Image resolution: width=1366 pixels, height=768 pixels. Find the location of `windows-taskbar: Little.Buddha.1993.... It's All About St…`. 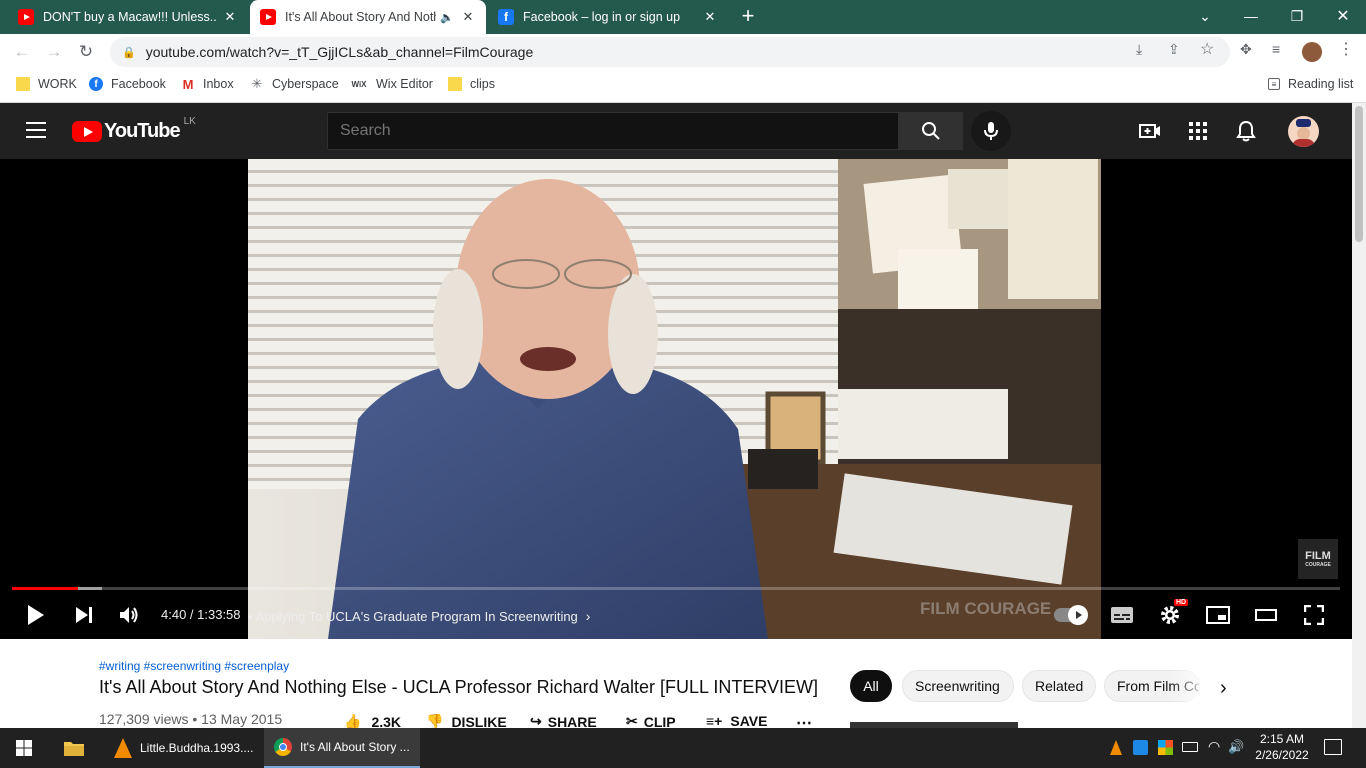

windows-taskbar: Little.Buddha.1993.... It's All About St… is located at coordinates (683, 748).